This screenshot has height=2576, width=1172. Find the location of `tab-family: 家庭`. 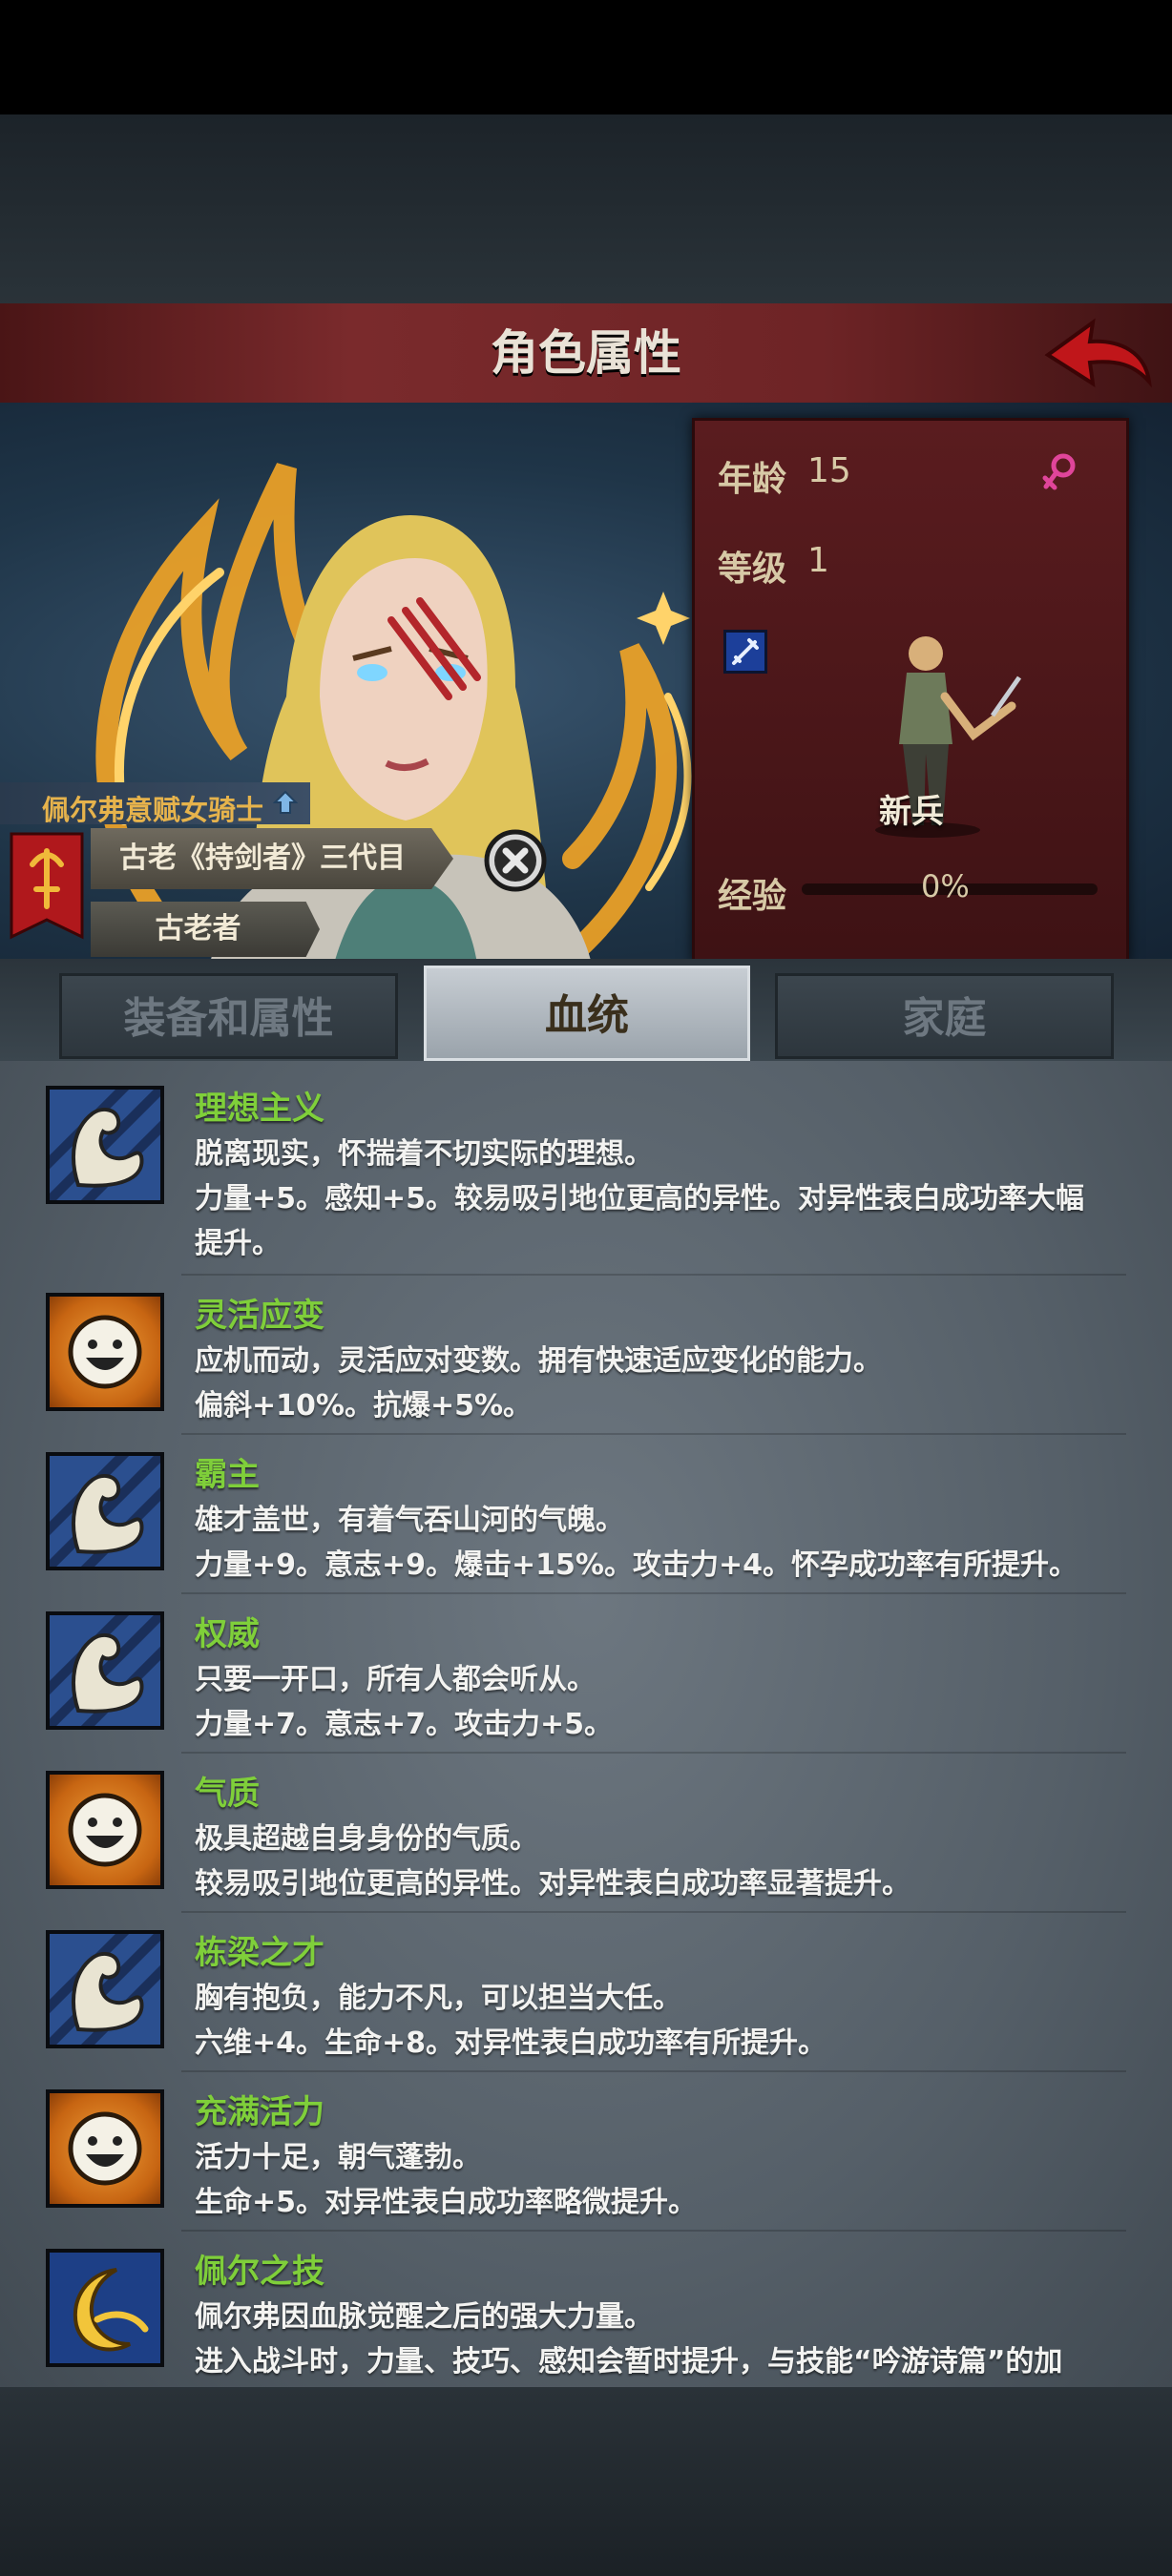

tab-family: 家庭 is located at coordinates (945, 1016).